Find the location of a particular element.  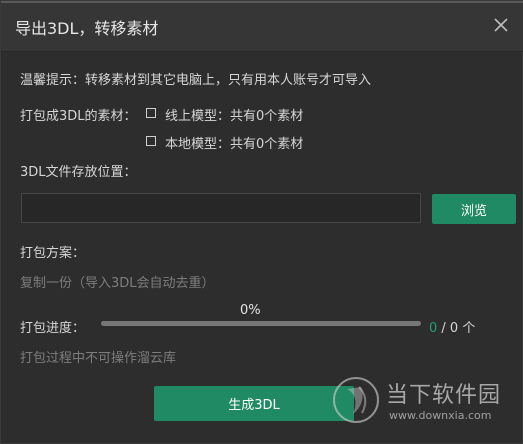

online-model-label: 线上模型：共有0个素材 is located at coordinates (234, 114).